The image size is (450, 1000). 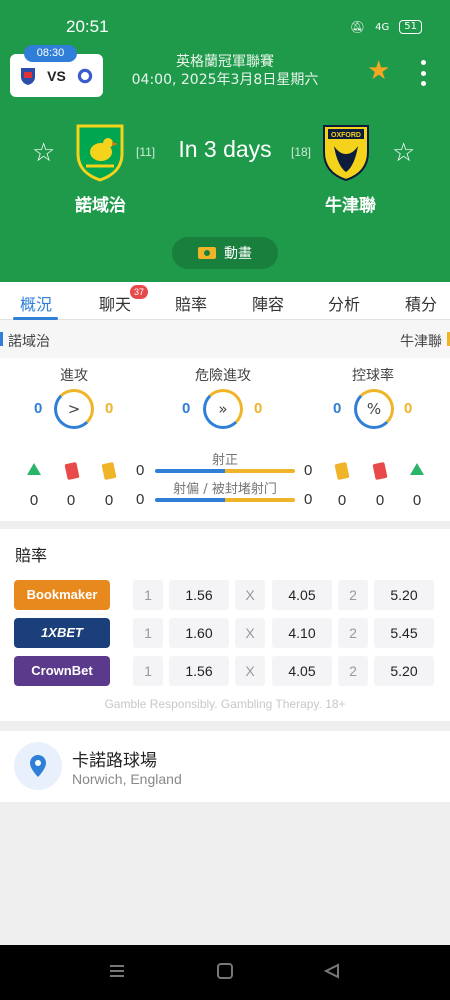 What do you see at coordinates (38, 408) in the screenshot?
I see `attack-home: 0` at bounding box center [38, 408].